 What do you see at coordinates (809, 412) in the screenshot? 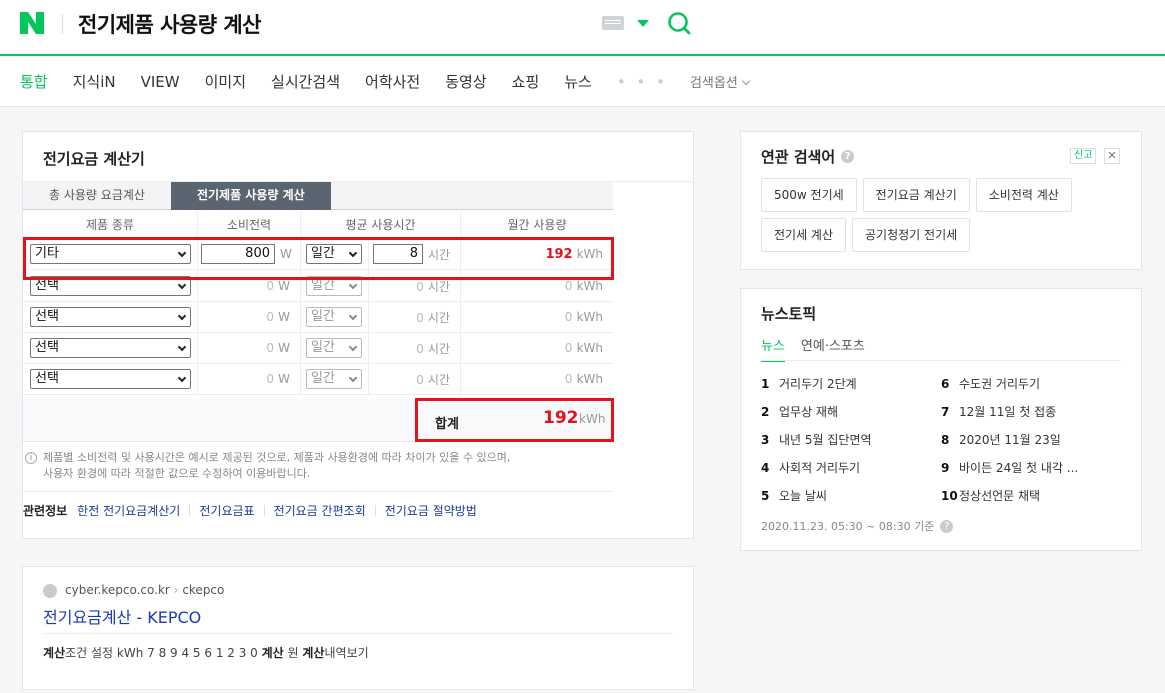
I see `topic-text: 업무상 재해` at bounding box center [809, 412].